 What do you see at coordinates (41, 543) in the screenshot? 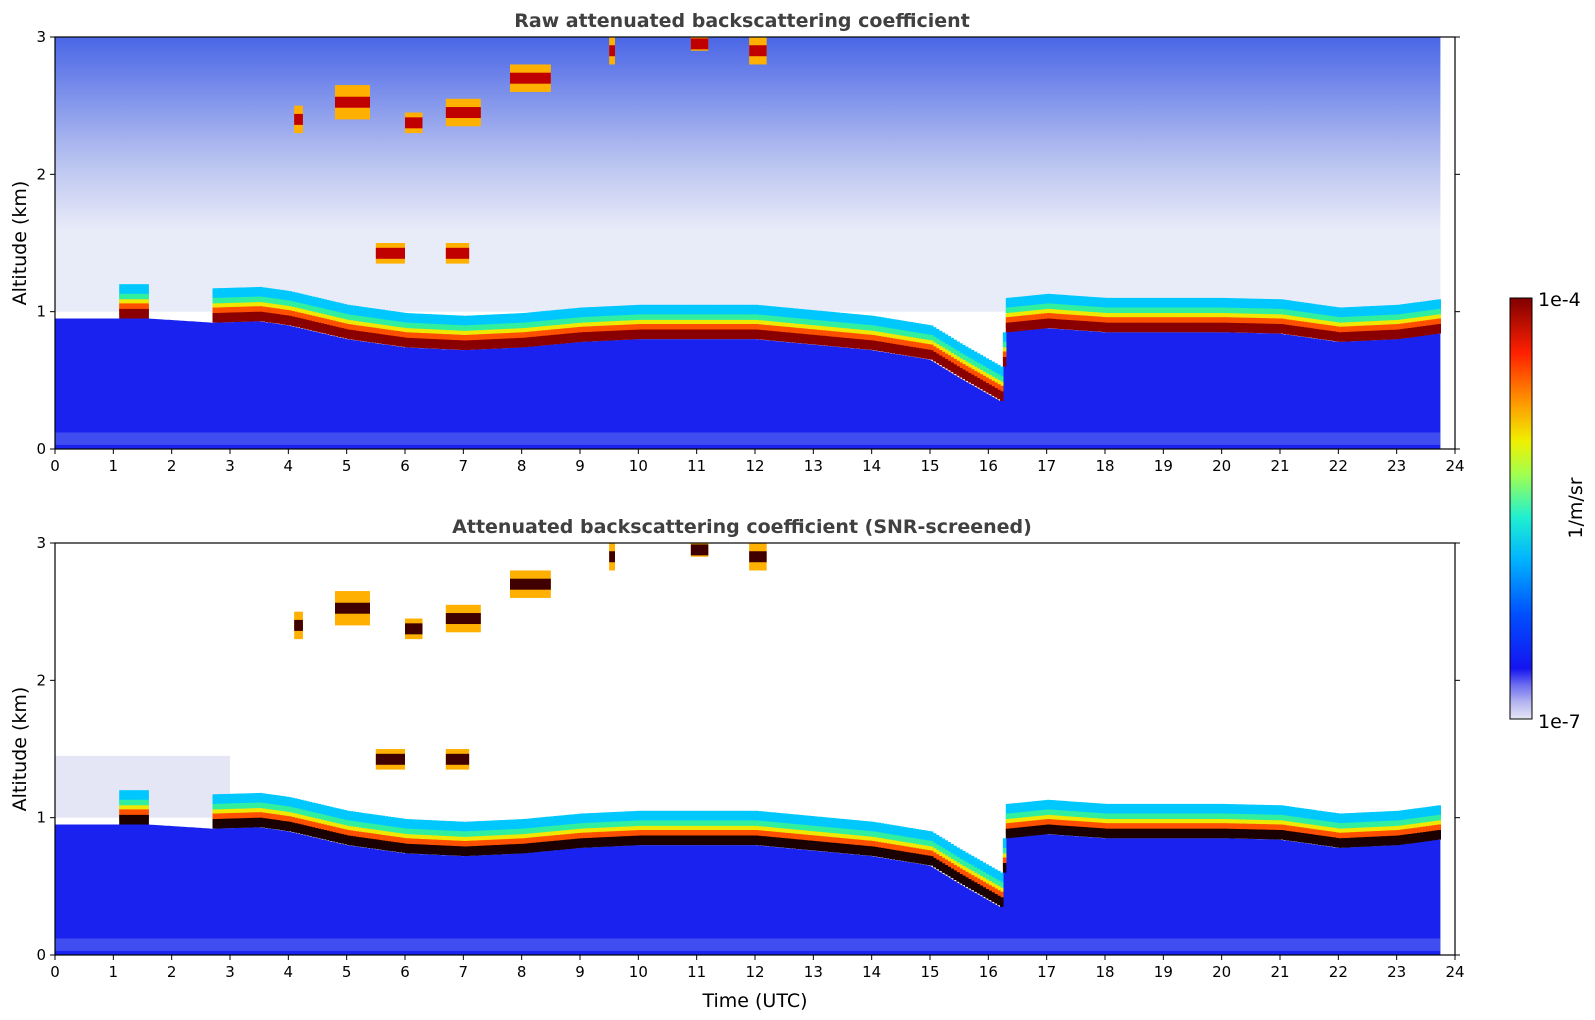
I see `y-tick-label: 3` at bounding box center [41, 543].